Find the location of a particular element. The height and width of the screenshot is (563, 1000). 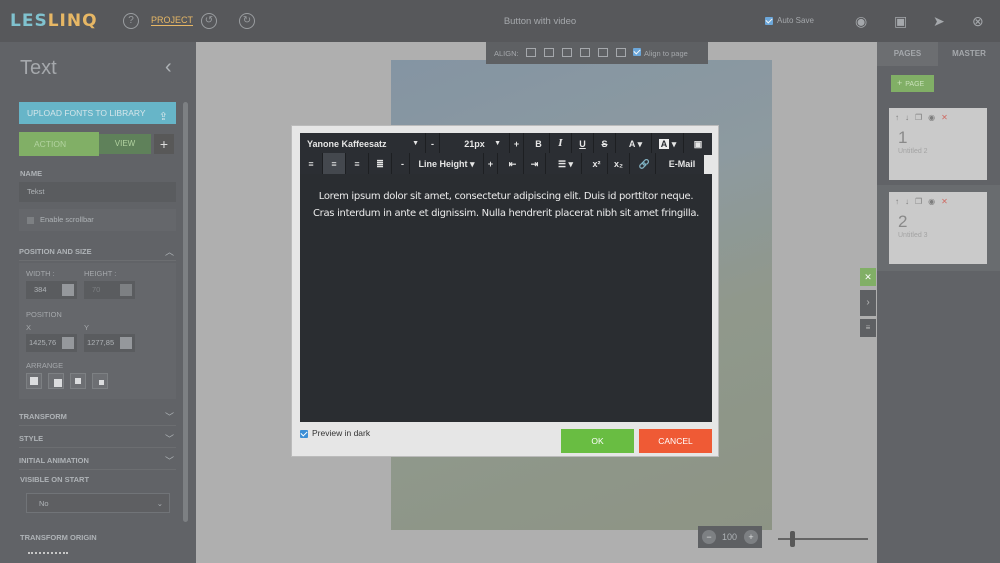

text-color-icon: A ▾ is located at coordinates (636, 144).